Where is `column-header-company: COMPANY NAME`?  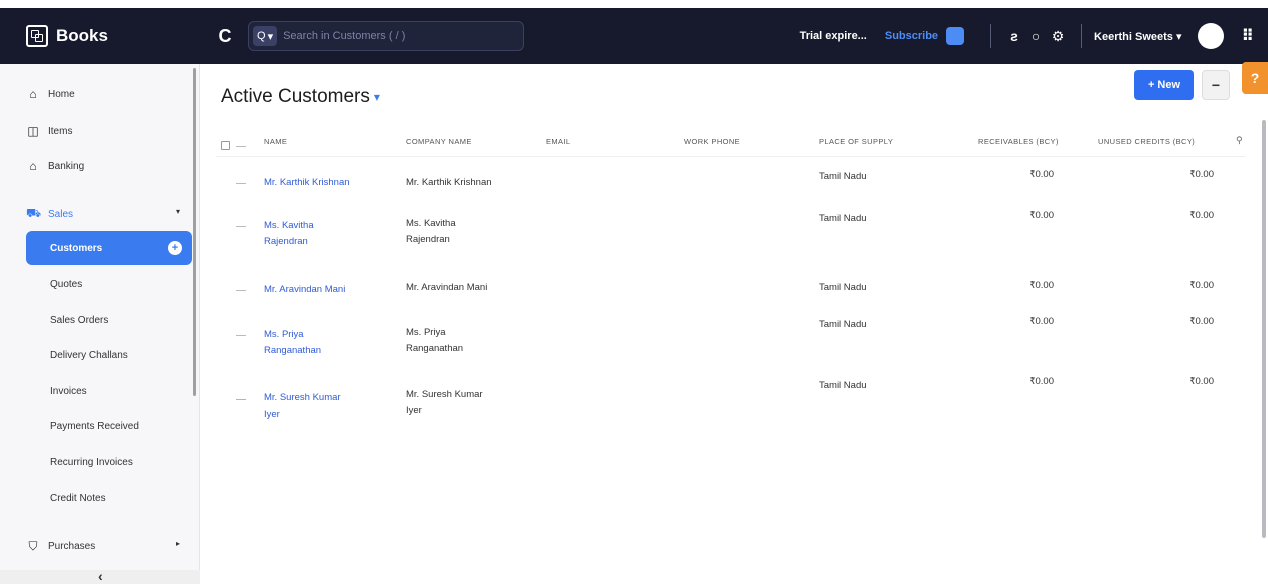 column-header-company: COMPANY NAME is located at coordinates (439, 141).